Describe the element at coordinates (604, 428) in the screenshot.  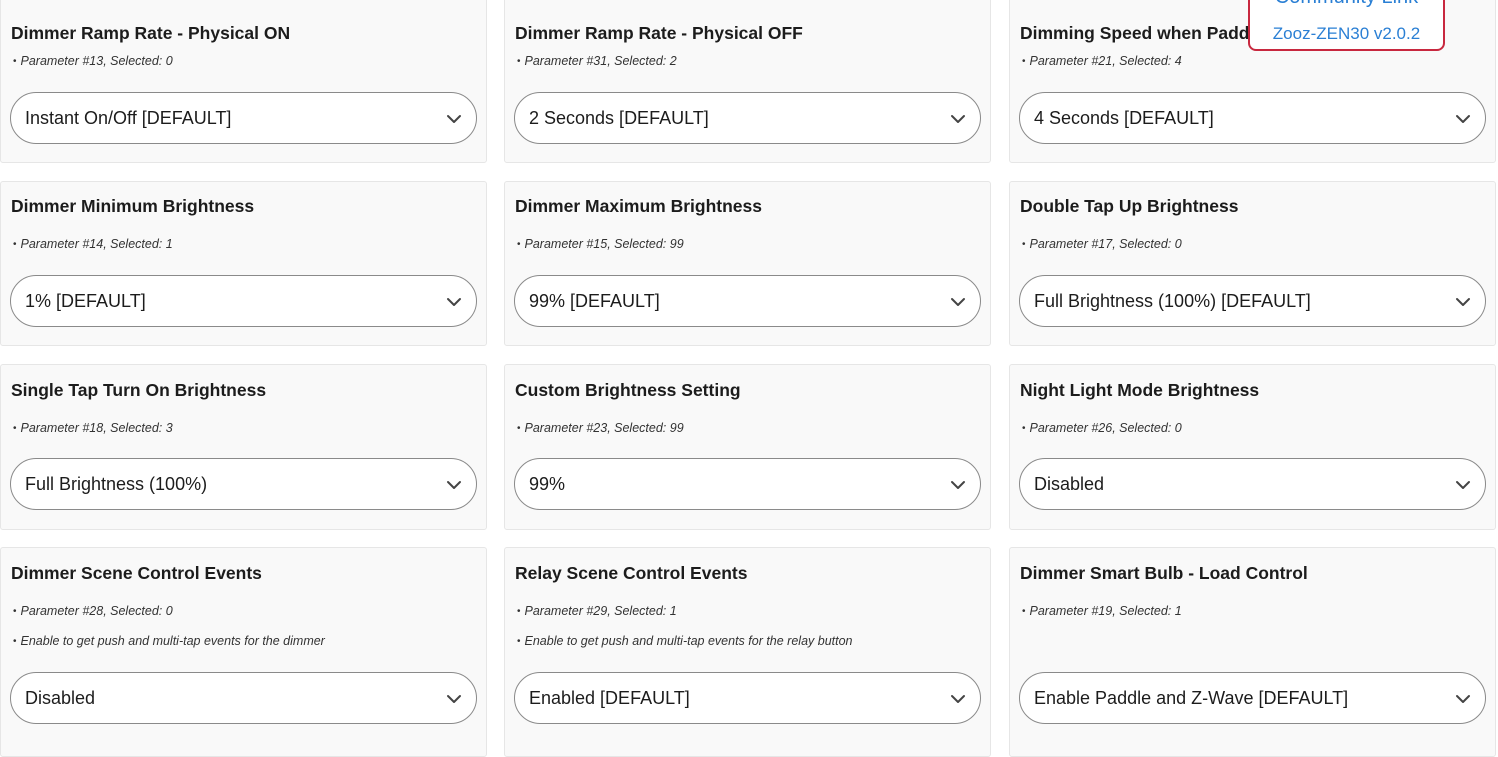
I see `setting-note-text: Parameter #23, Selected: 99` at that location.